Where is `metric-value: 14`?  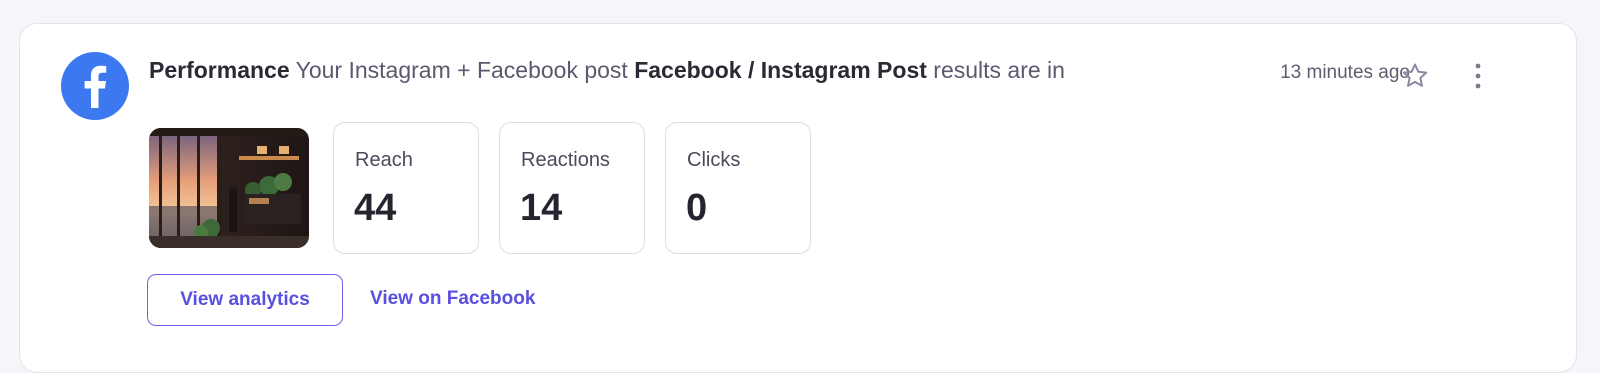
metric-value: 14 is located at coordinates (541, 208).